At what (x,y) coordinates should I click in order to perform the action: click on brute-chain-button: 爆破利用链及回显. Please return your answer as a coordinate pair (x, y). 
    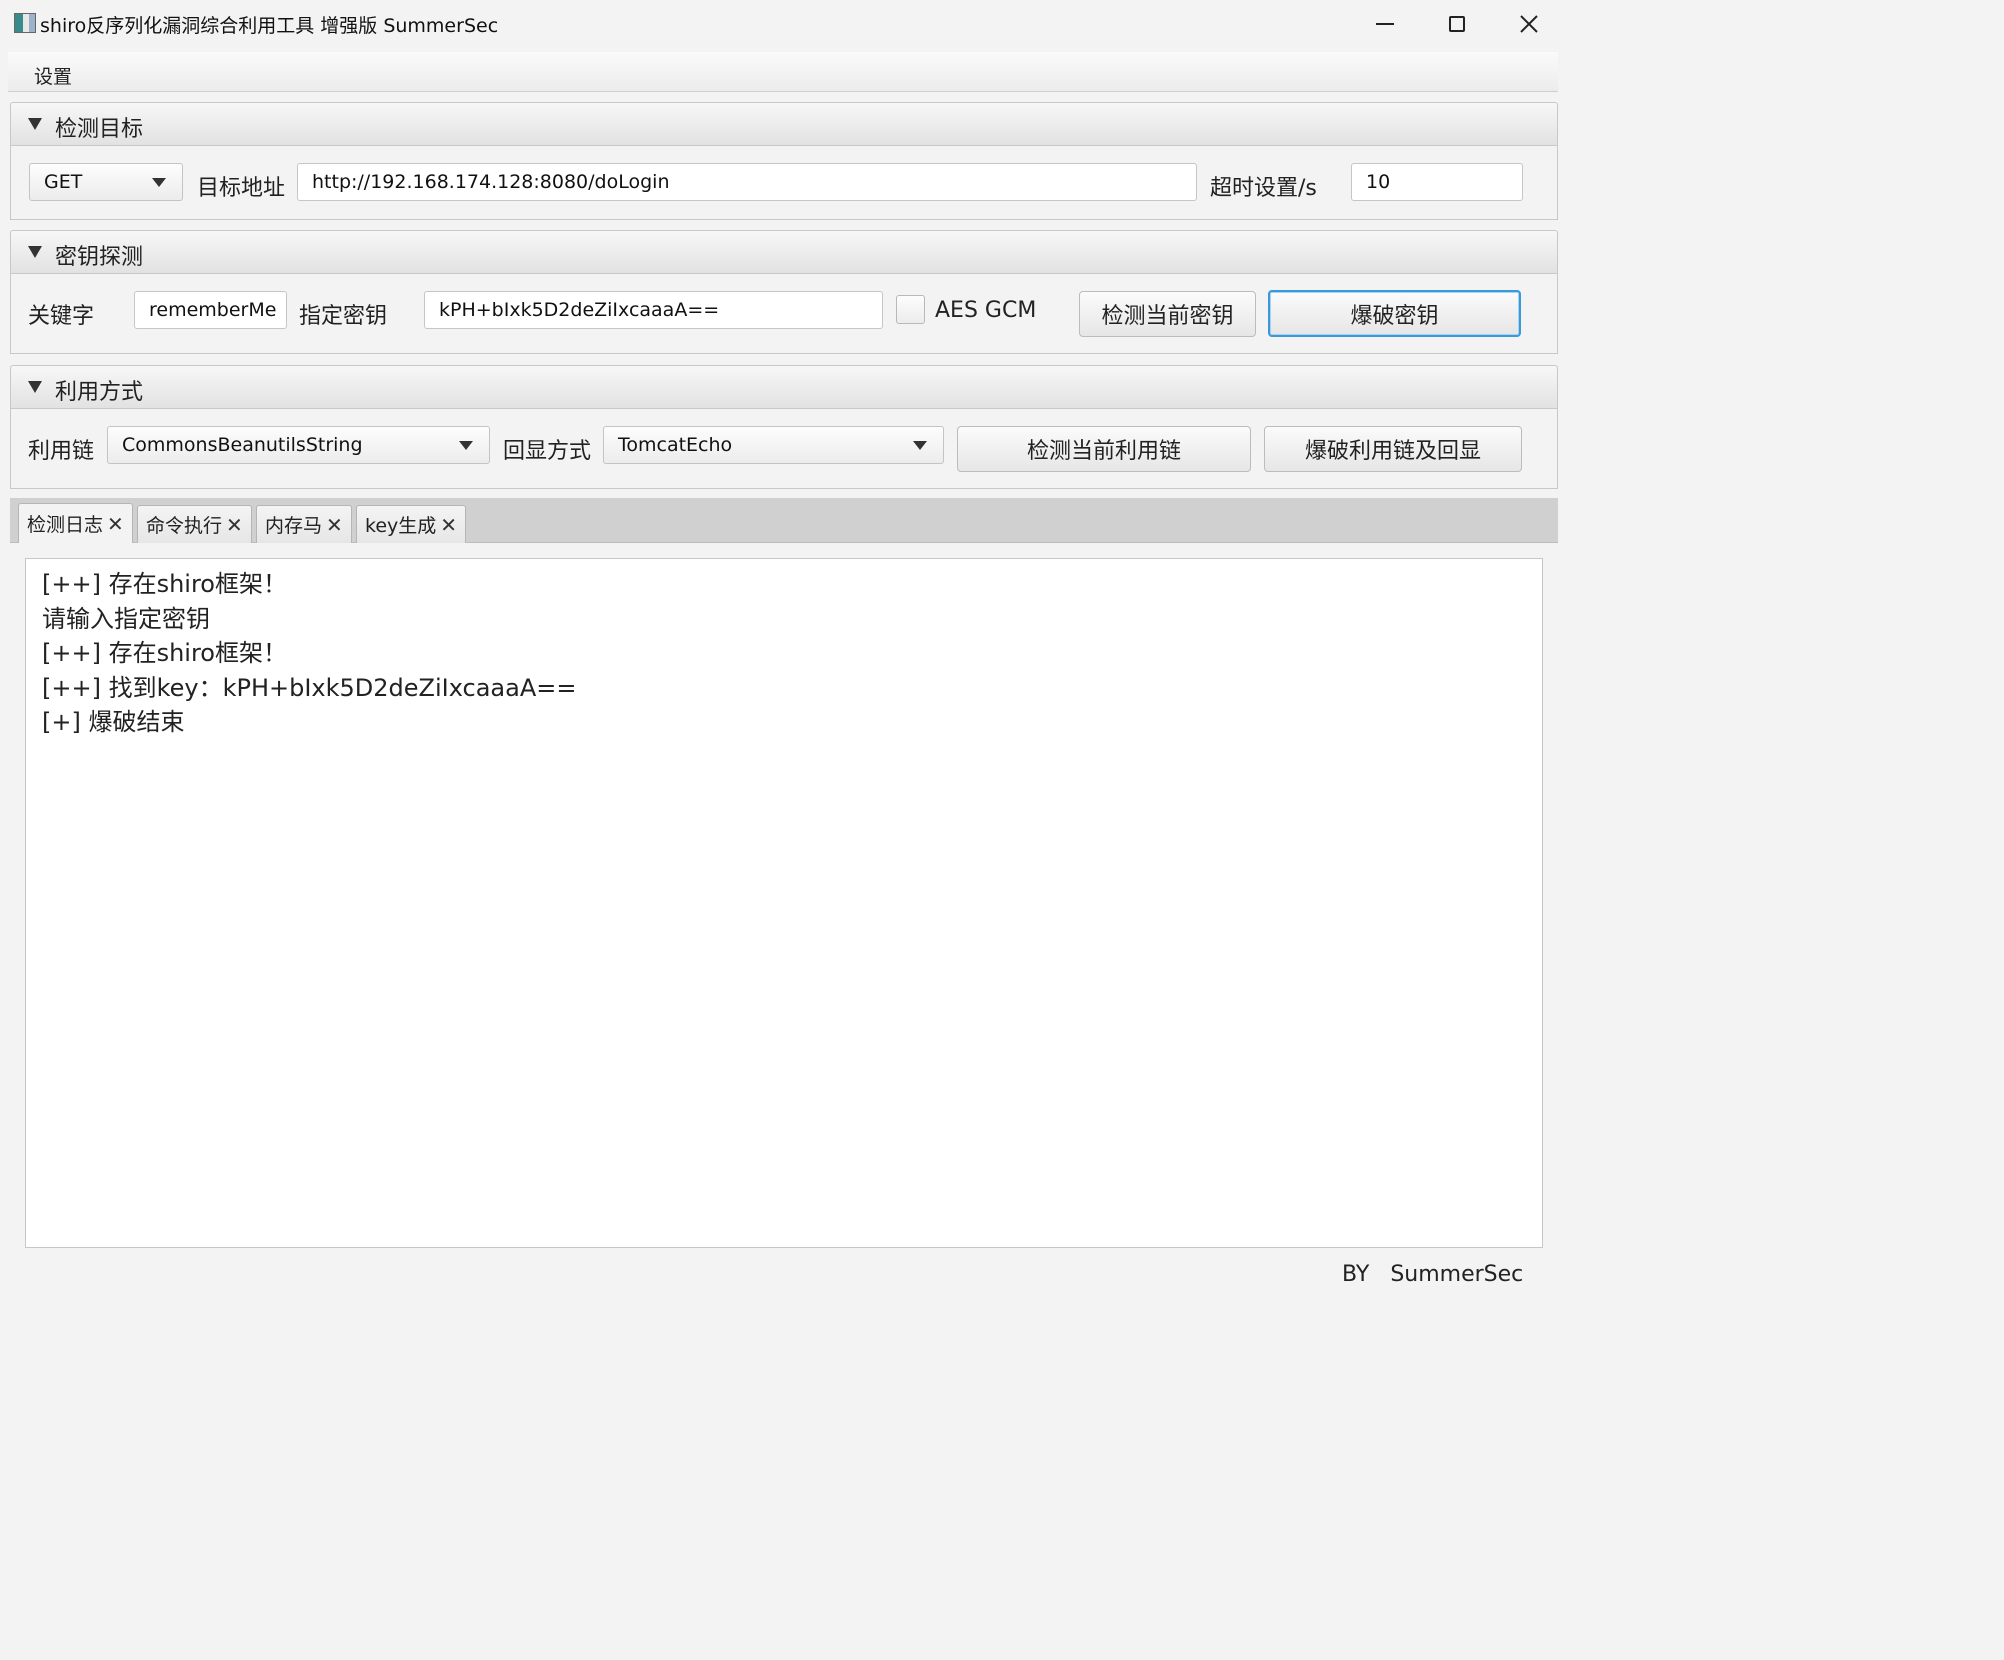
    Looking at the image, I should click on (1393, 449).